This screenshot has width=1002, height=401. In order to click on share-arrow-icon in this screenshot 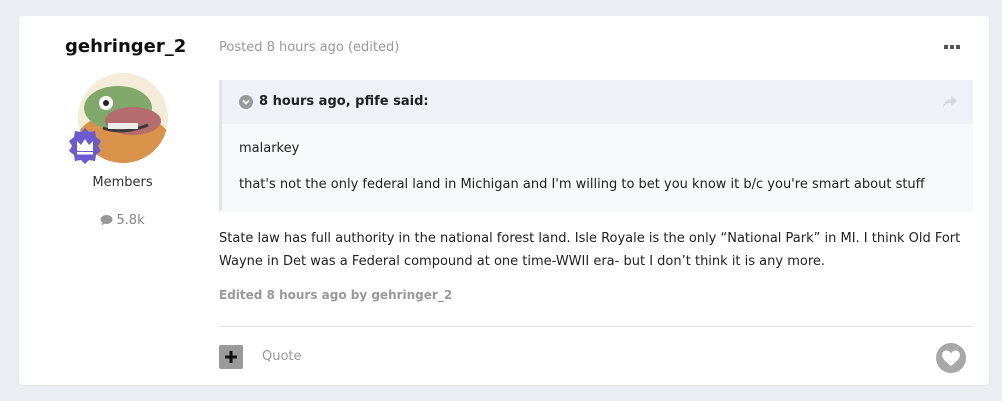, I will do `click(950, 102)`.